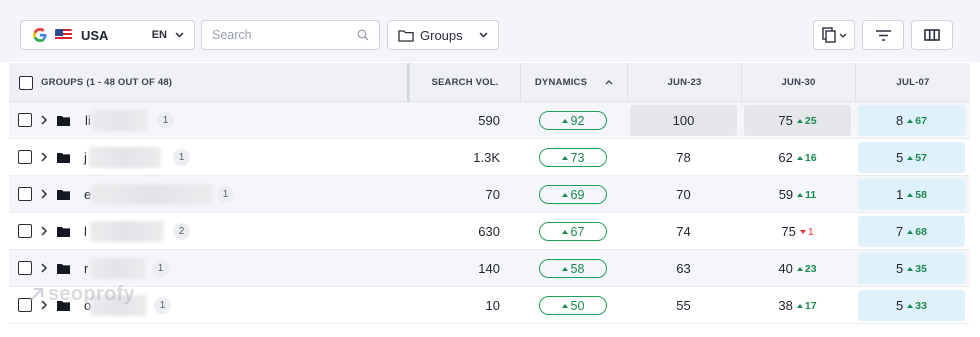 The width and height of the screenshot is (980, 337). I want to click on header-groups: GROUPS (1 - 48 OUT OF 48), so click(209, 82).